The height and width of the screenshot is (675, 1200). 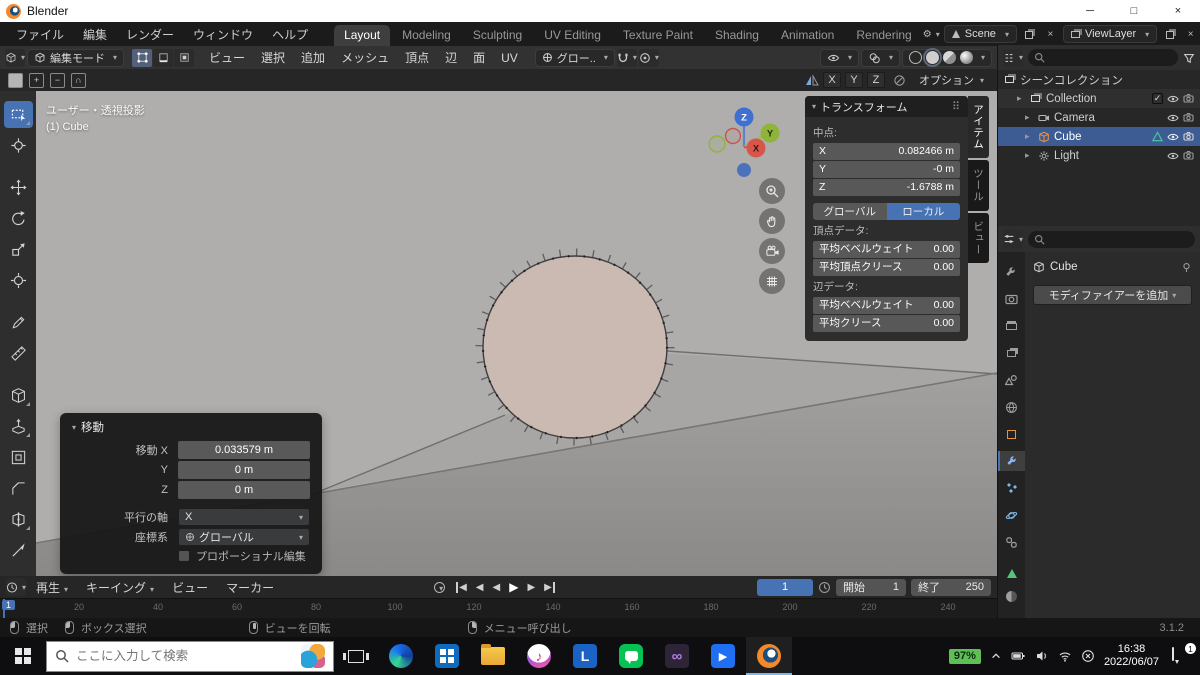 I want to click on move-x-field: 0.033579 m, so click(x=244, y=450).